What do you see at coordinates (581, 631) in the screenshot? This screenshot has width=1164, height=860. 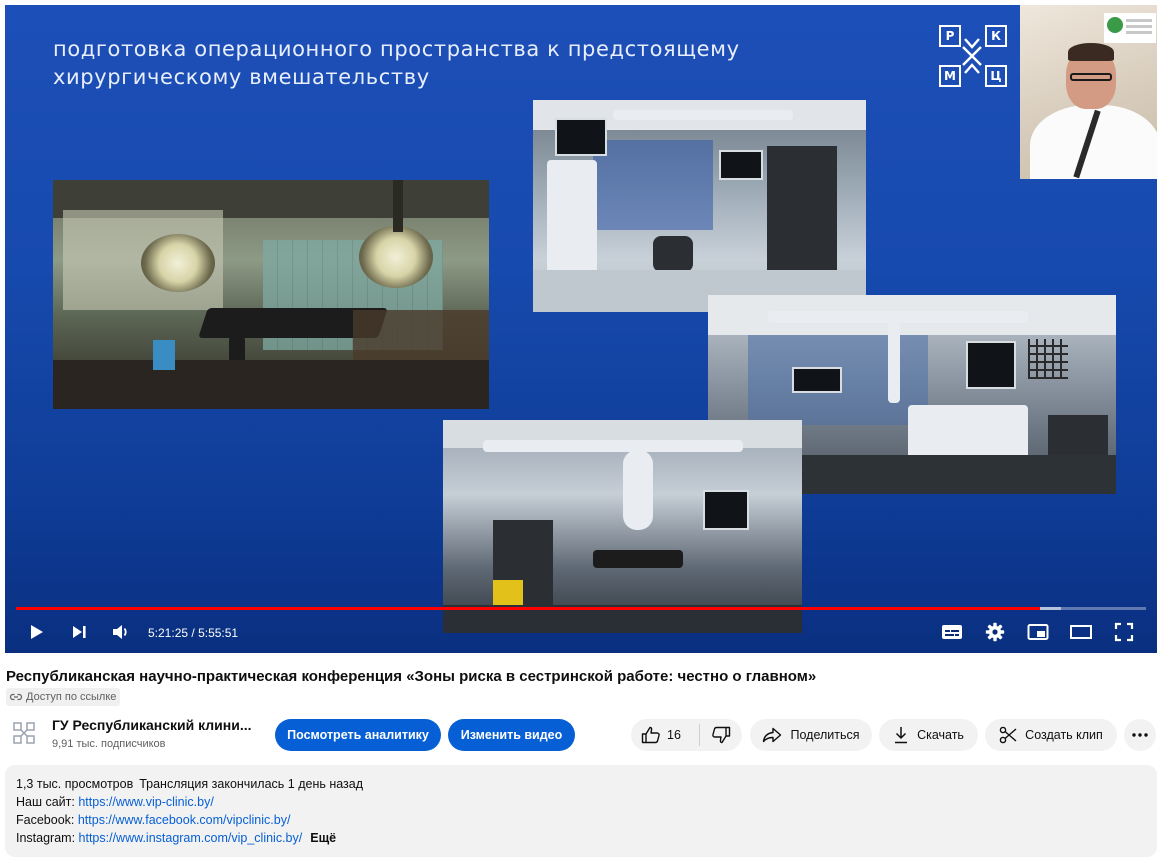 I see `player-controls: 5:21:25 / 5:55:51` at bounding box center [581, 631].